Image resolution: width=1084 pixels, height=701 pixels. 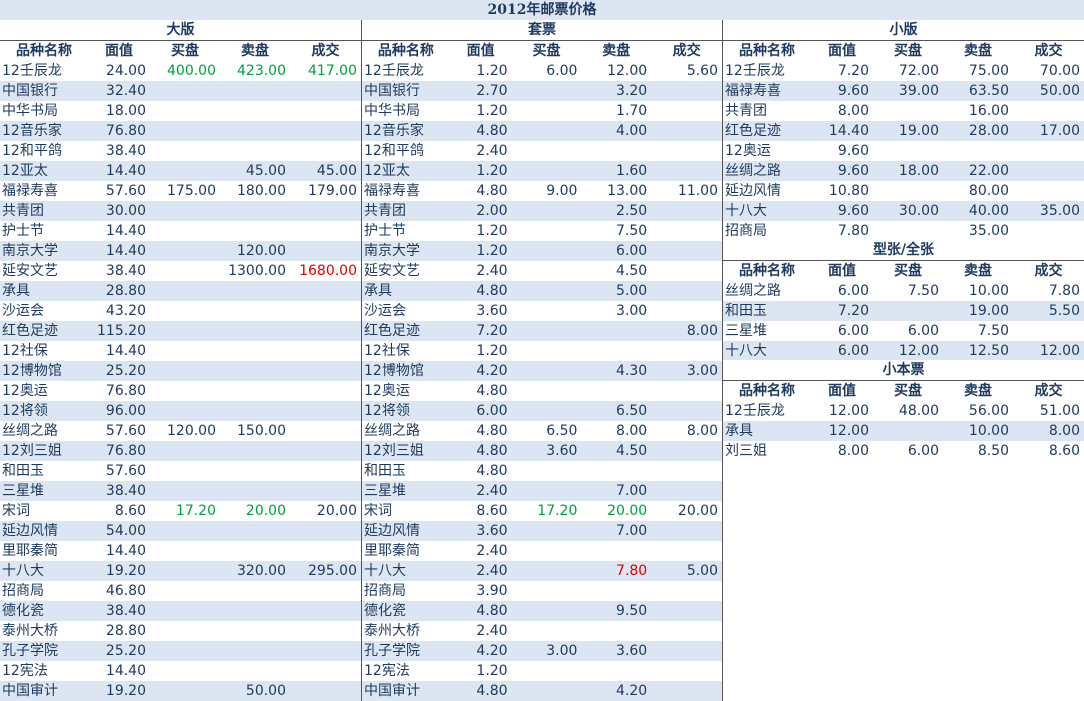 What do you see at coordinates (746, 311) in the screenshot?
I see `cell-name: 和田玉` at bounding box center [746, 311].